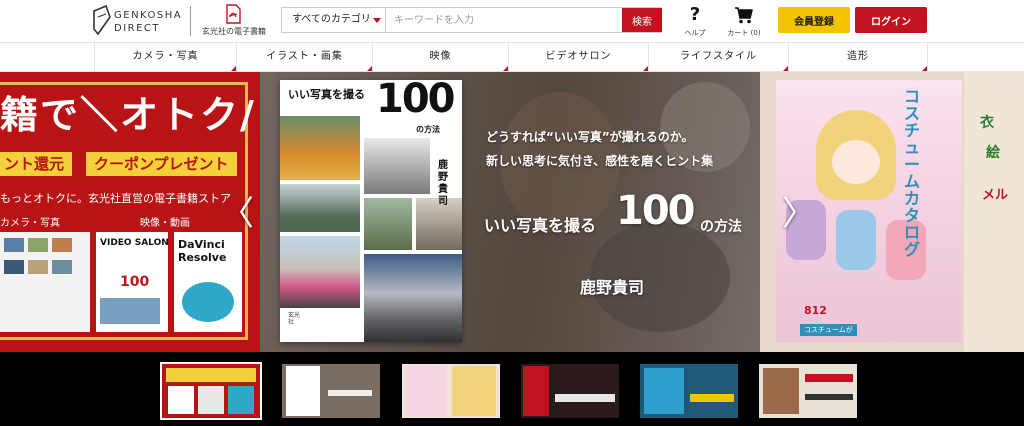  What do you see at coordinates (718, 57) in the screenshot?
I see `nav-item-lifestyle: ライフスタイル` at bounding box center [718, 57].